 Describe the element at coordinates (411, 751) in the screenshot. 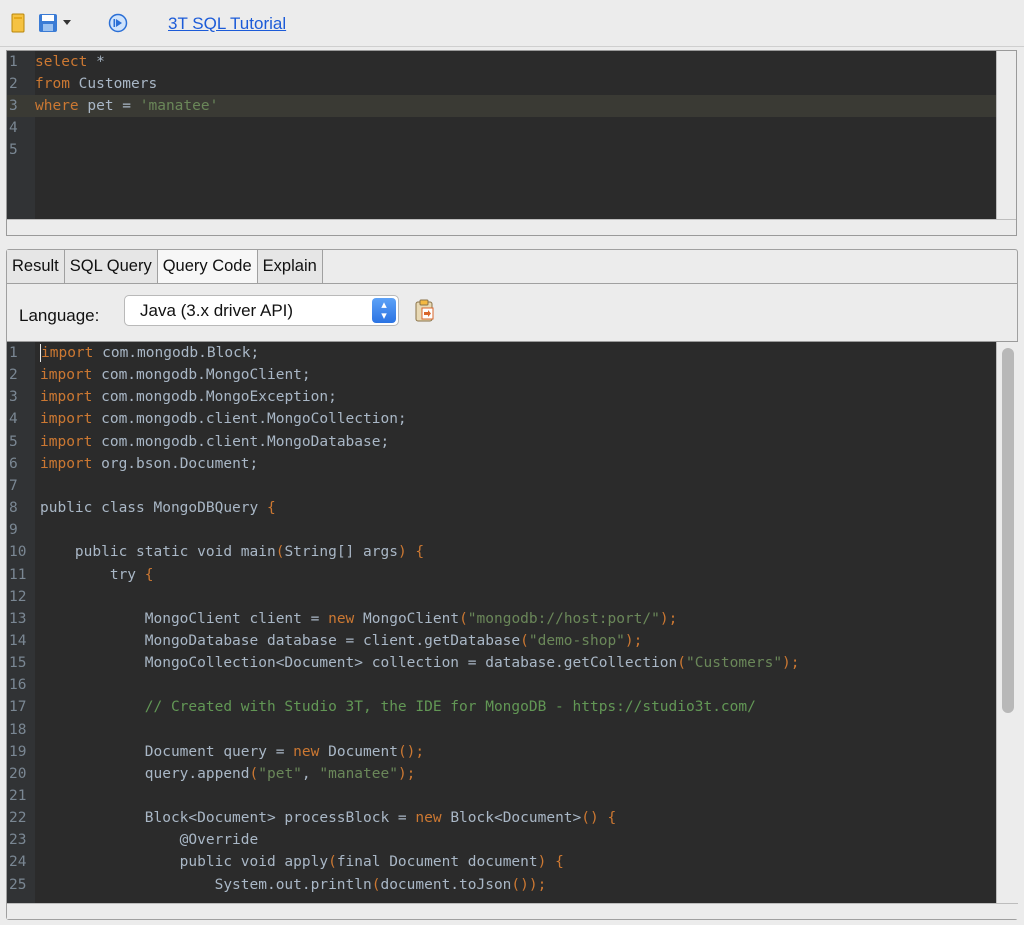

I see `code-token: ();` at that location.